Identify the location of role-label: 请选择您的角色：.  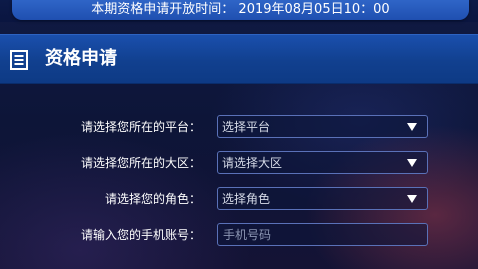
(152, 199).